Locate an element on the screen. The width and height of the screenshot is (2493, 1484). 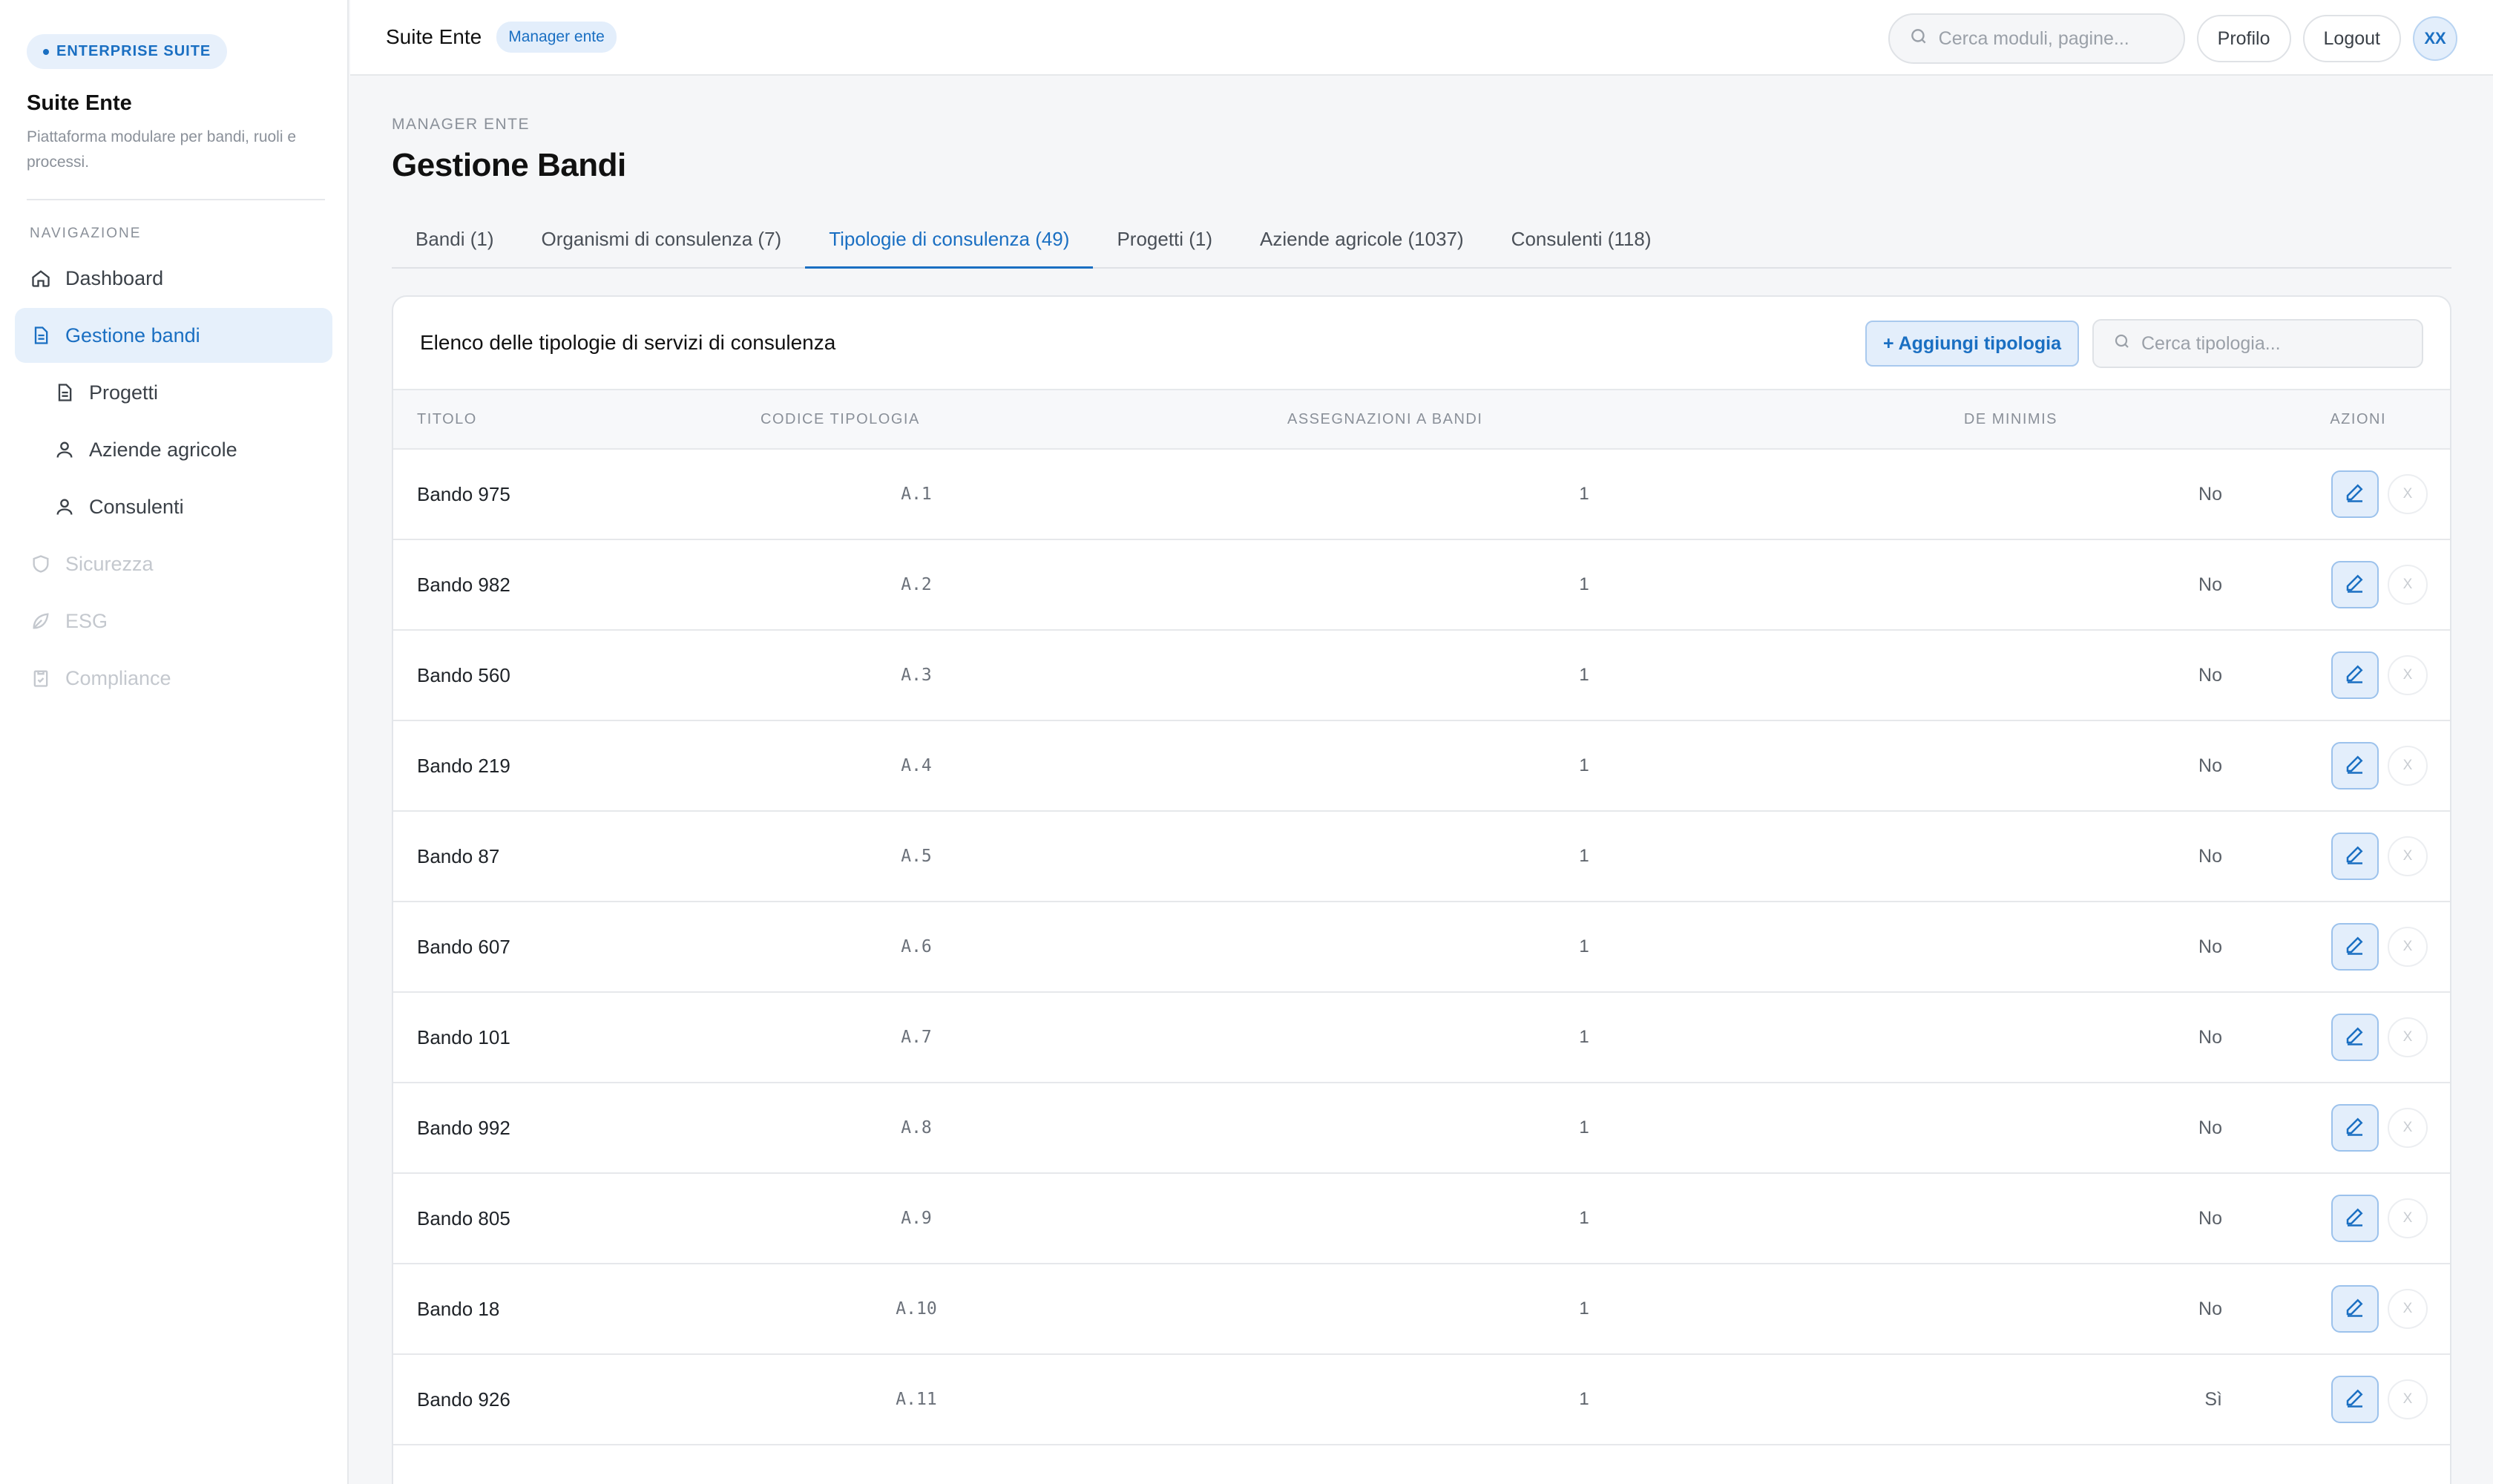
profile-button: Profilo is located at coordinates (2243, 38).